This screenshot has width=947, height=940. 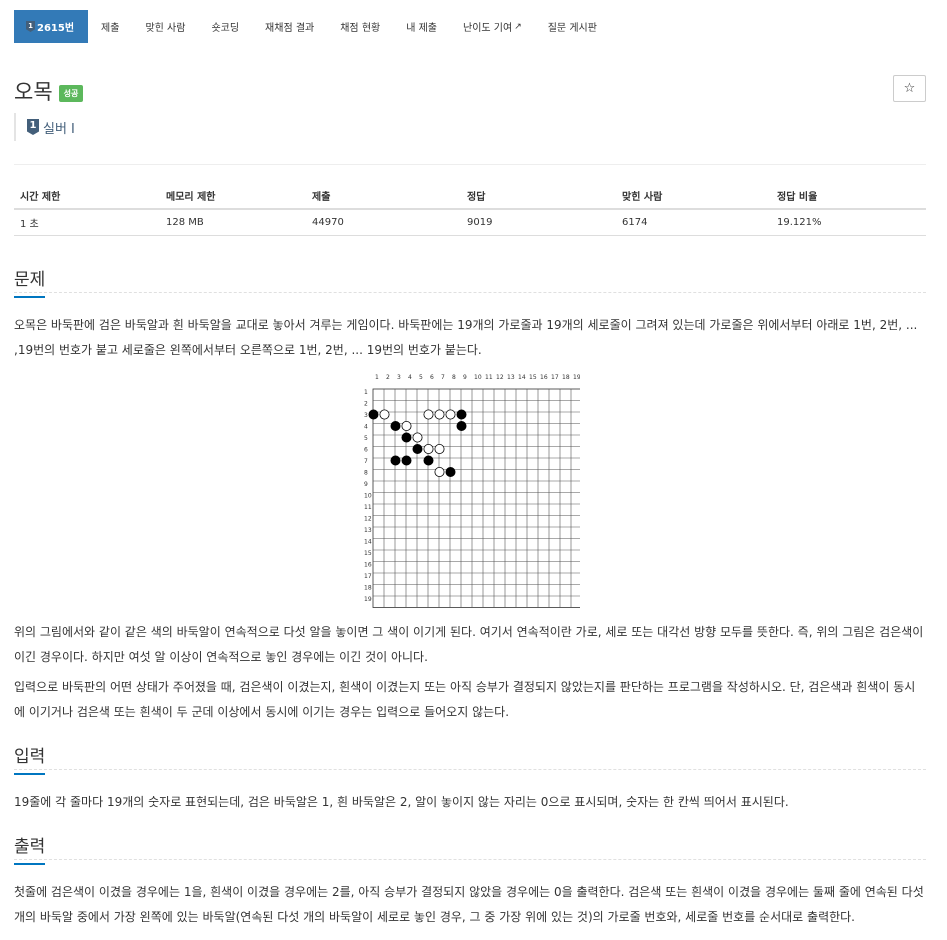 I want to click on cell-submissions: 44970, so click(x=383, y=222).